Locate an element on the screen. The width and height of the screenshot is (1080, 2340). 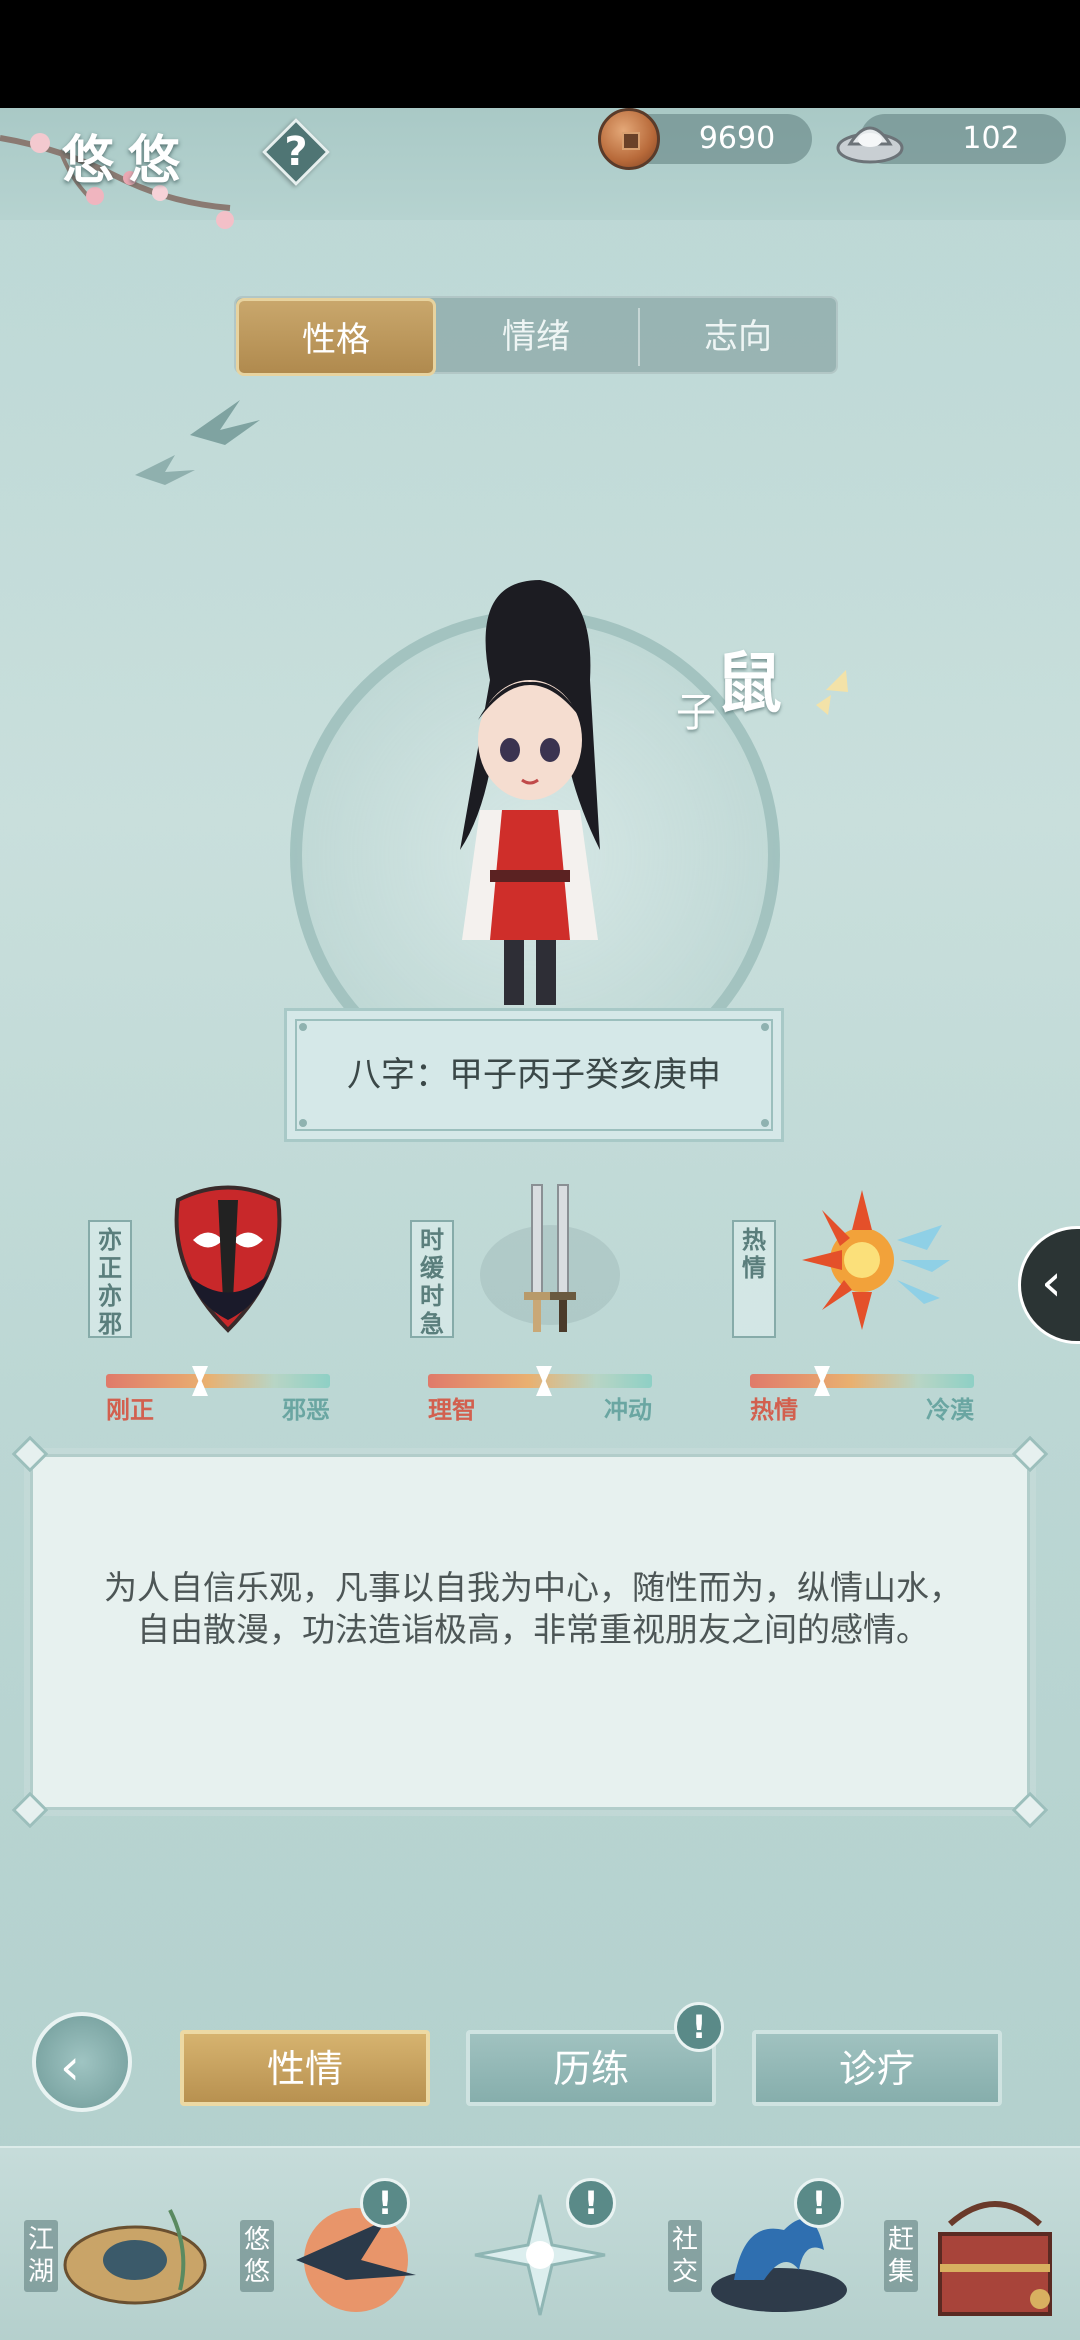
tab-emotion: 情绪 is located at coordinates (536, 337).